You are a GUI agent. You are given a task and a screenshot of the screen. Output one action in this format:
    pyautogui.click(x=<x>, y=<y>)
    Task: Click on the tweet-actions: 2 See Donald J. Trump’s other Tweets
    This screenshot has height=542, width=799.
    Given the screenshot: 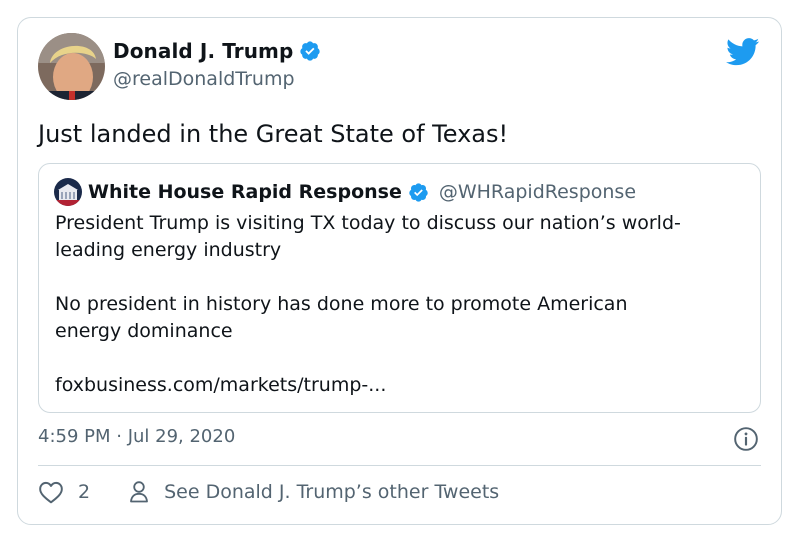 What is the action you would take?
    pyautogui.click(x=268, y=492)
    